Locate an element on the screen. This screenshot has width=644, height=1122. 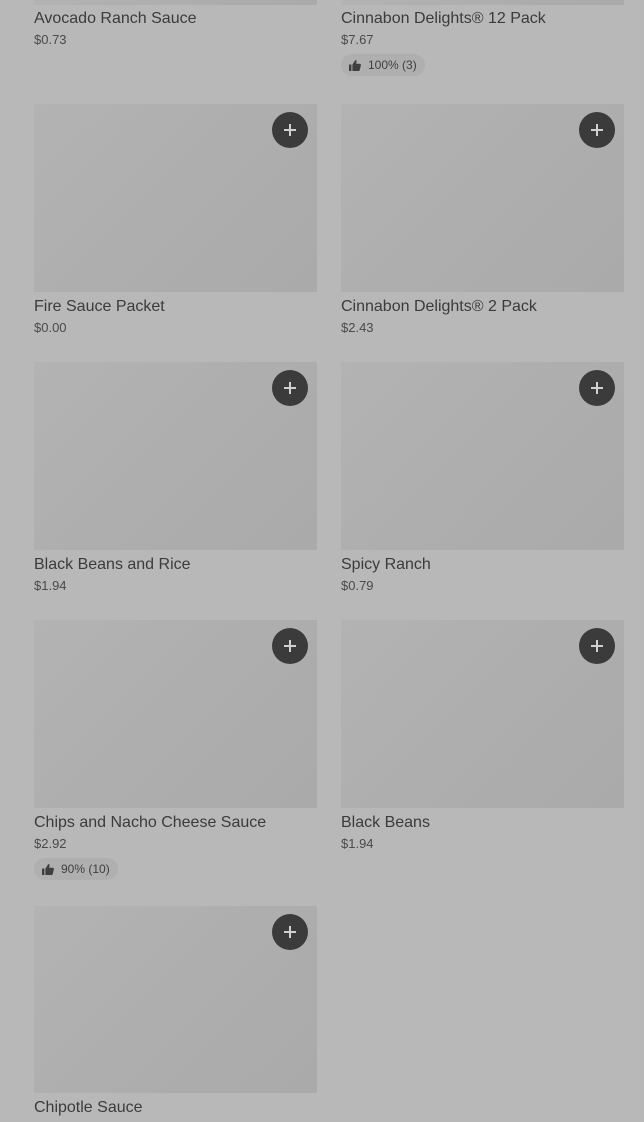
menu-item-card: Black Beans $1.94 is located at coordinates (482, 735).